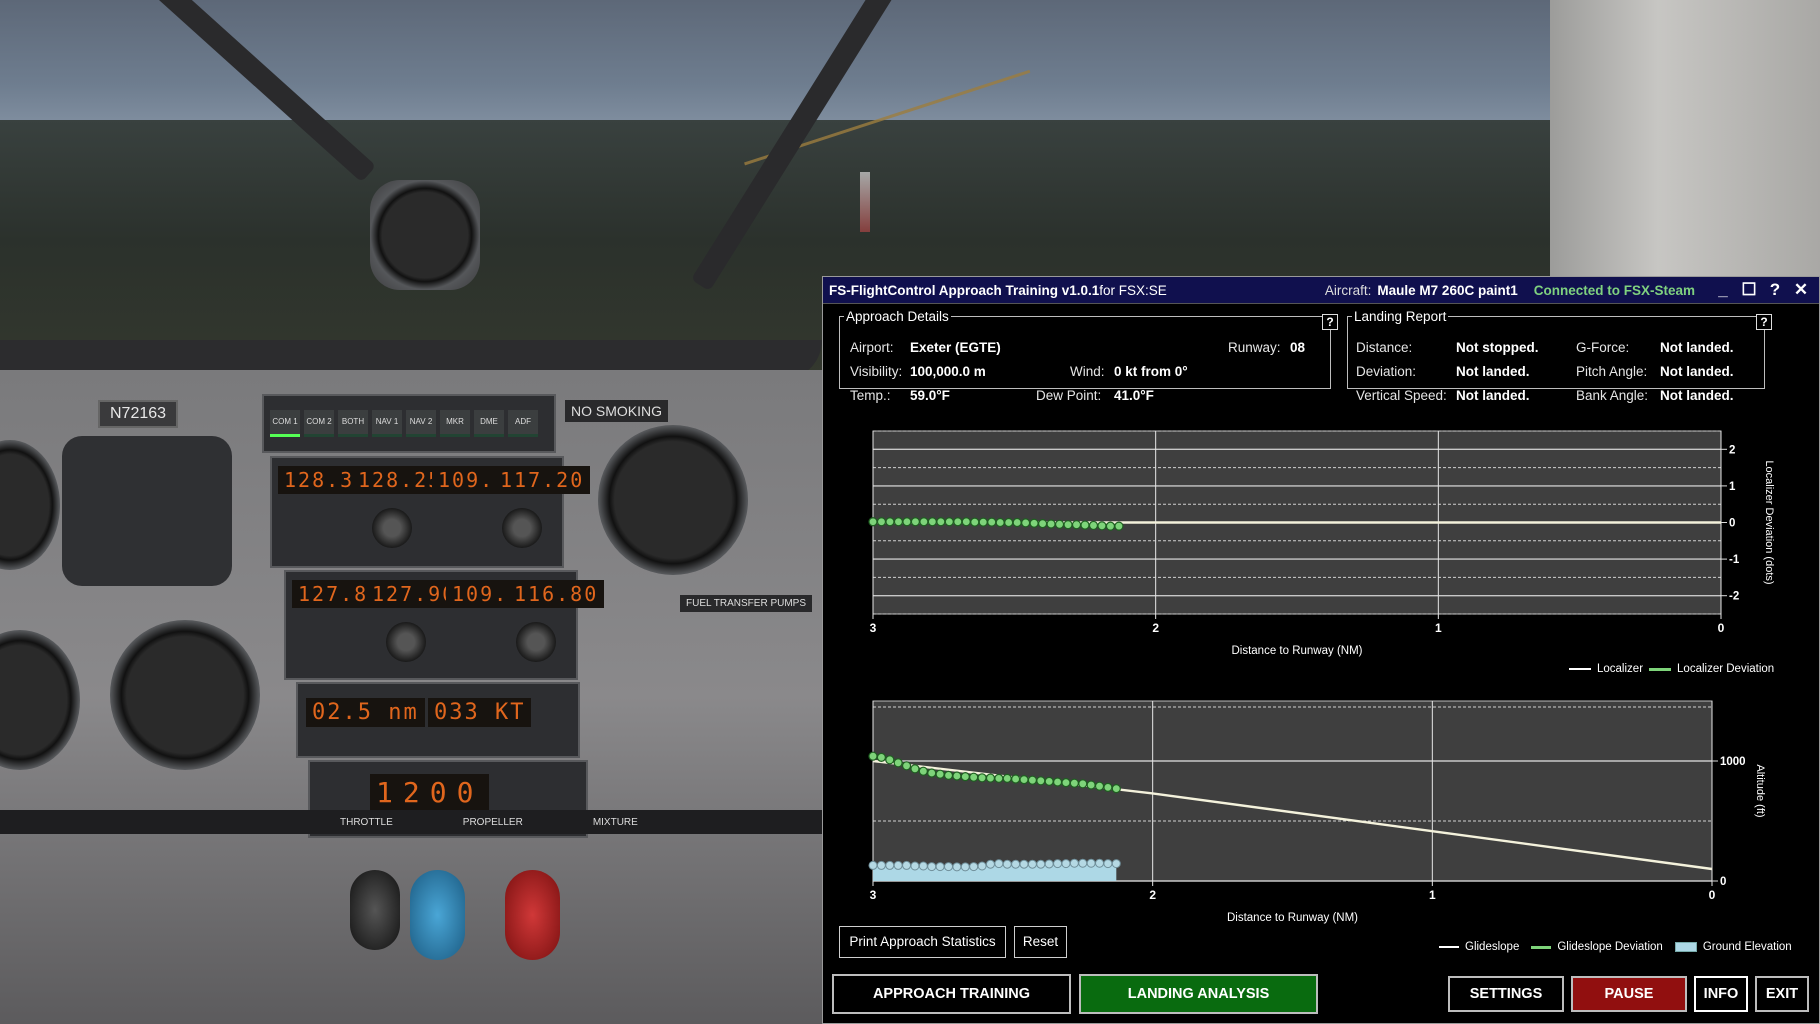 This screenshot has height=1024, width=1820. I want to click on lever-placards: THROTTLE PROPELLER MIXTURE, so click(480, 822).